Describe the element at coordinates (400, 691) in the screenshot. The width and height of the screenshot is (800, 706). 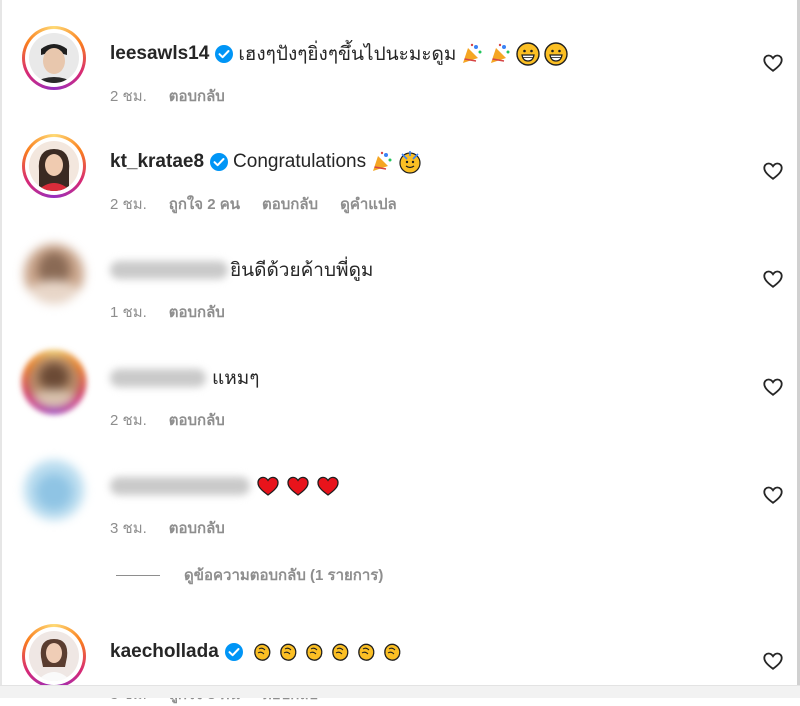
I see `window-bottom-edge` at that location.